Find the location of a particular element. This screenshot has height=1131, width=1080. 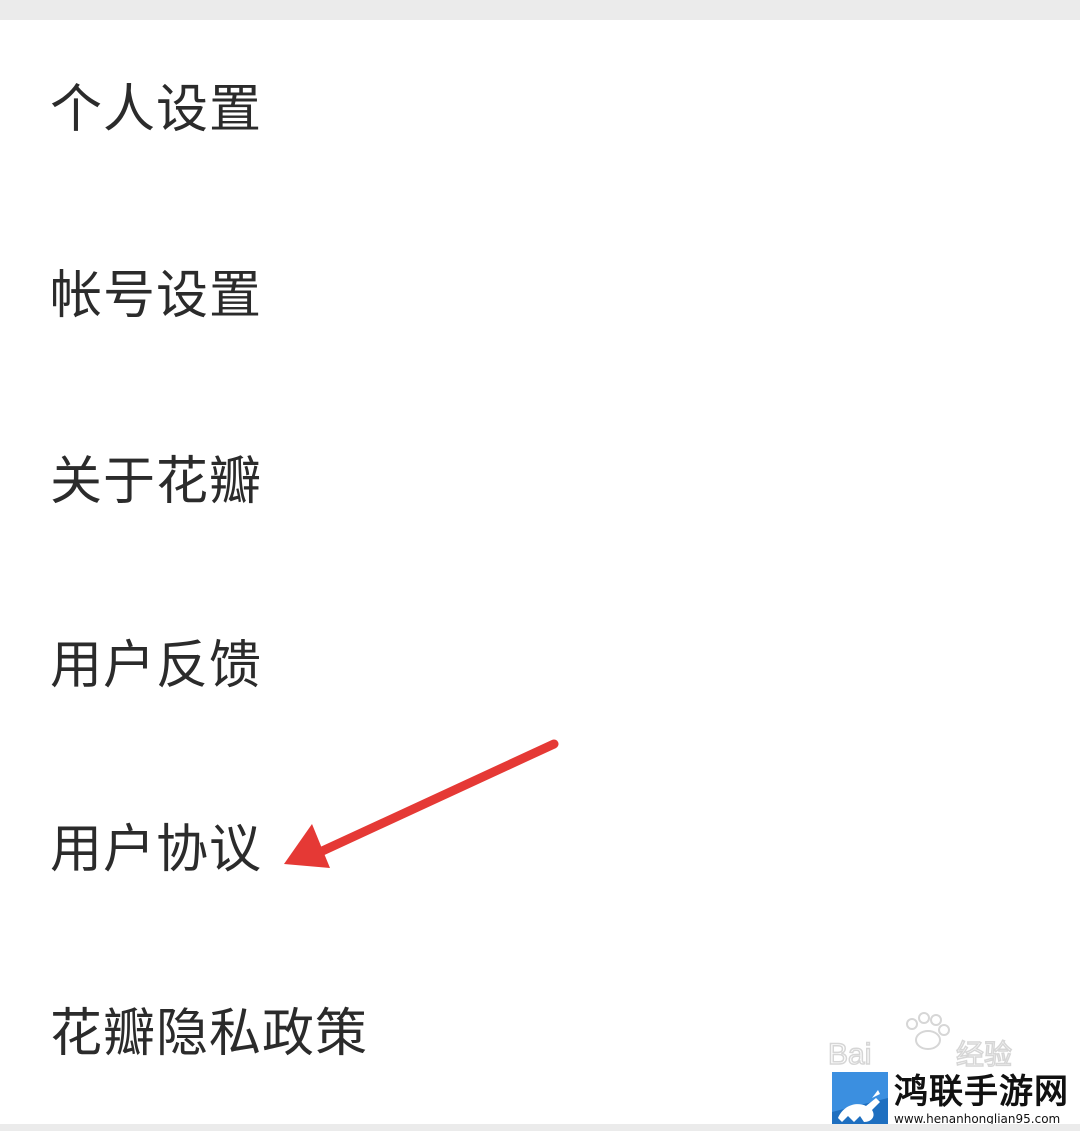

menu-item-label: 用户反馈 is located at coordinates (156, 666).